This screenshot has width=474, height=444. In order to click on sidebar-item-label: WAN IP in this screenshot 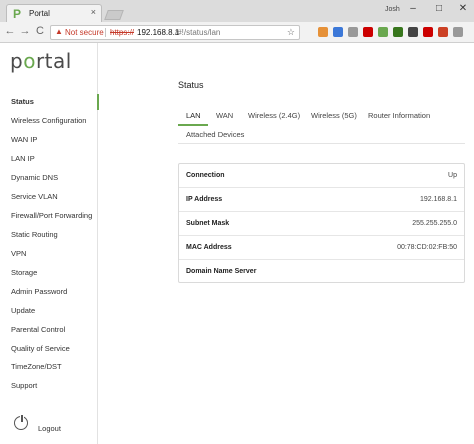, I will do `click(24, 139)`.